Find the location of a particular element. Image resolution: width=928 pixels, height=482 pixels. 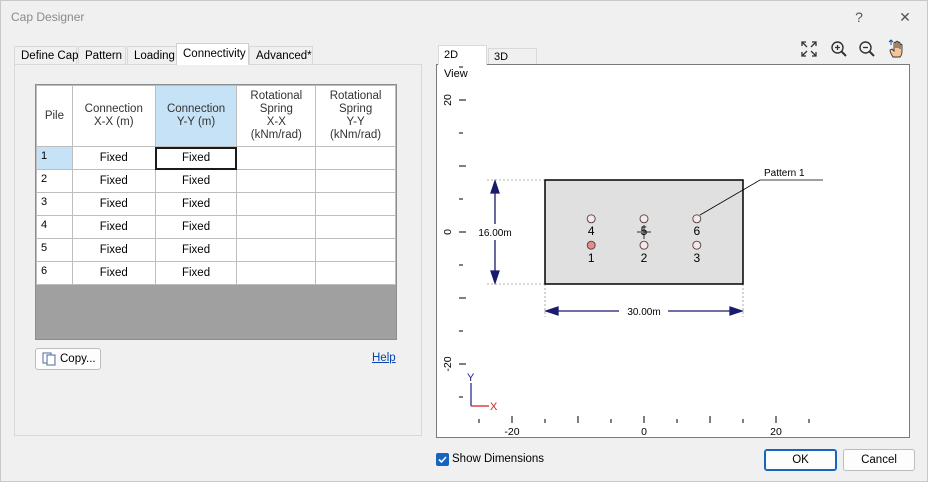

row-header: 1 is located at coordinates (54, 158).